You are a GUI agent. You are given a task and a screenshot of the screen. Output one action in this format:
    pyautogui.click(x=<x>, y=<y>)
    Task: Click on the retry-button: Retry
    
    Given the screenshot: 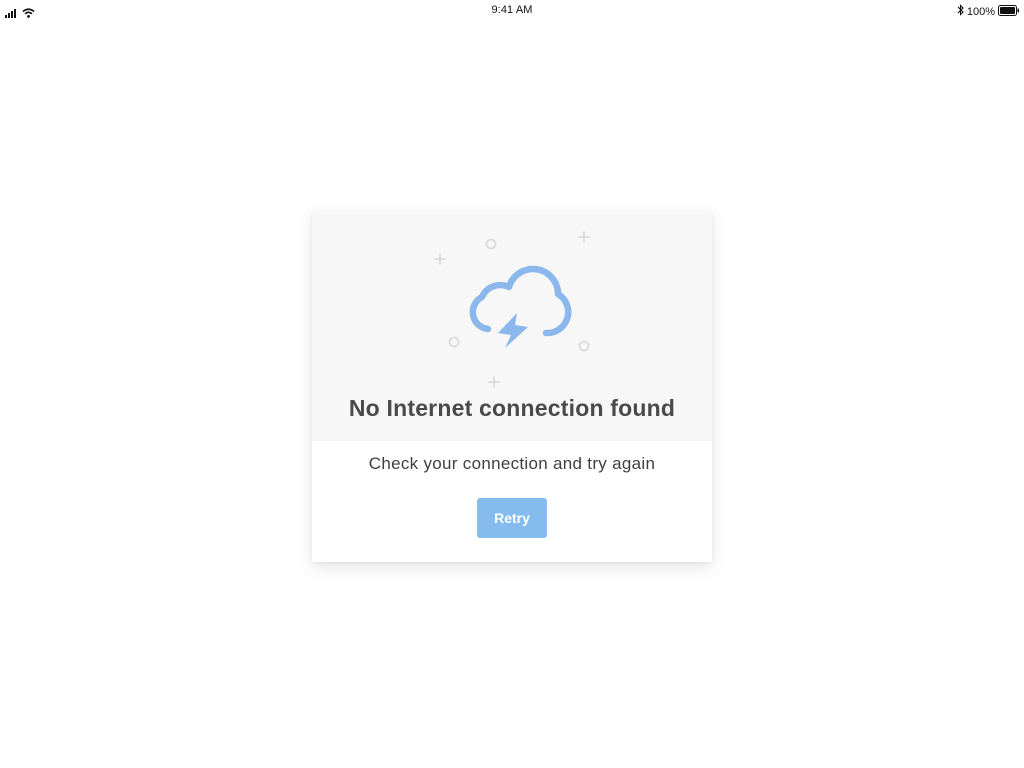 What is the action you would take?
    pyautogui.click(x=512, y=518)
    